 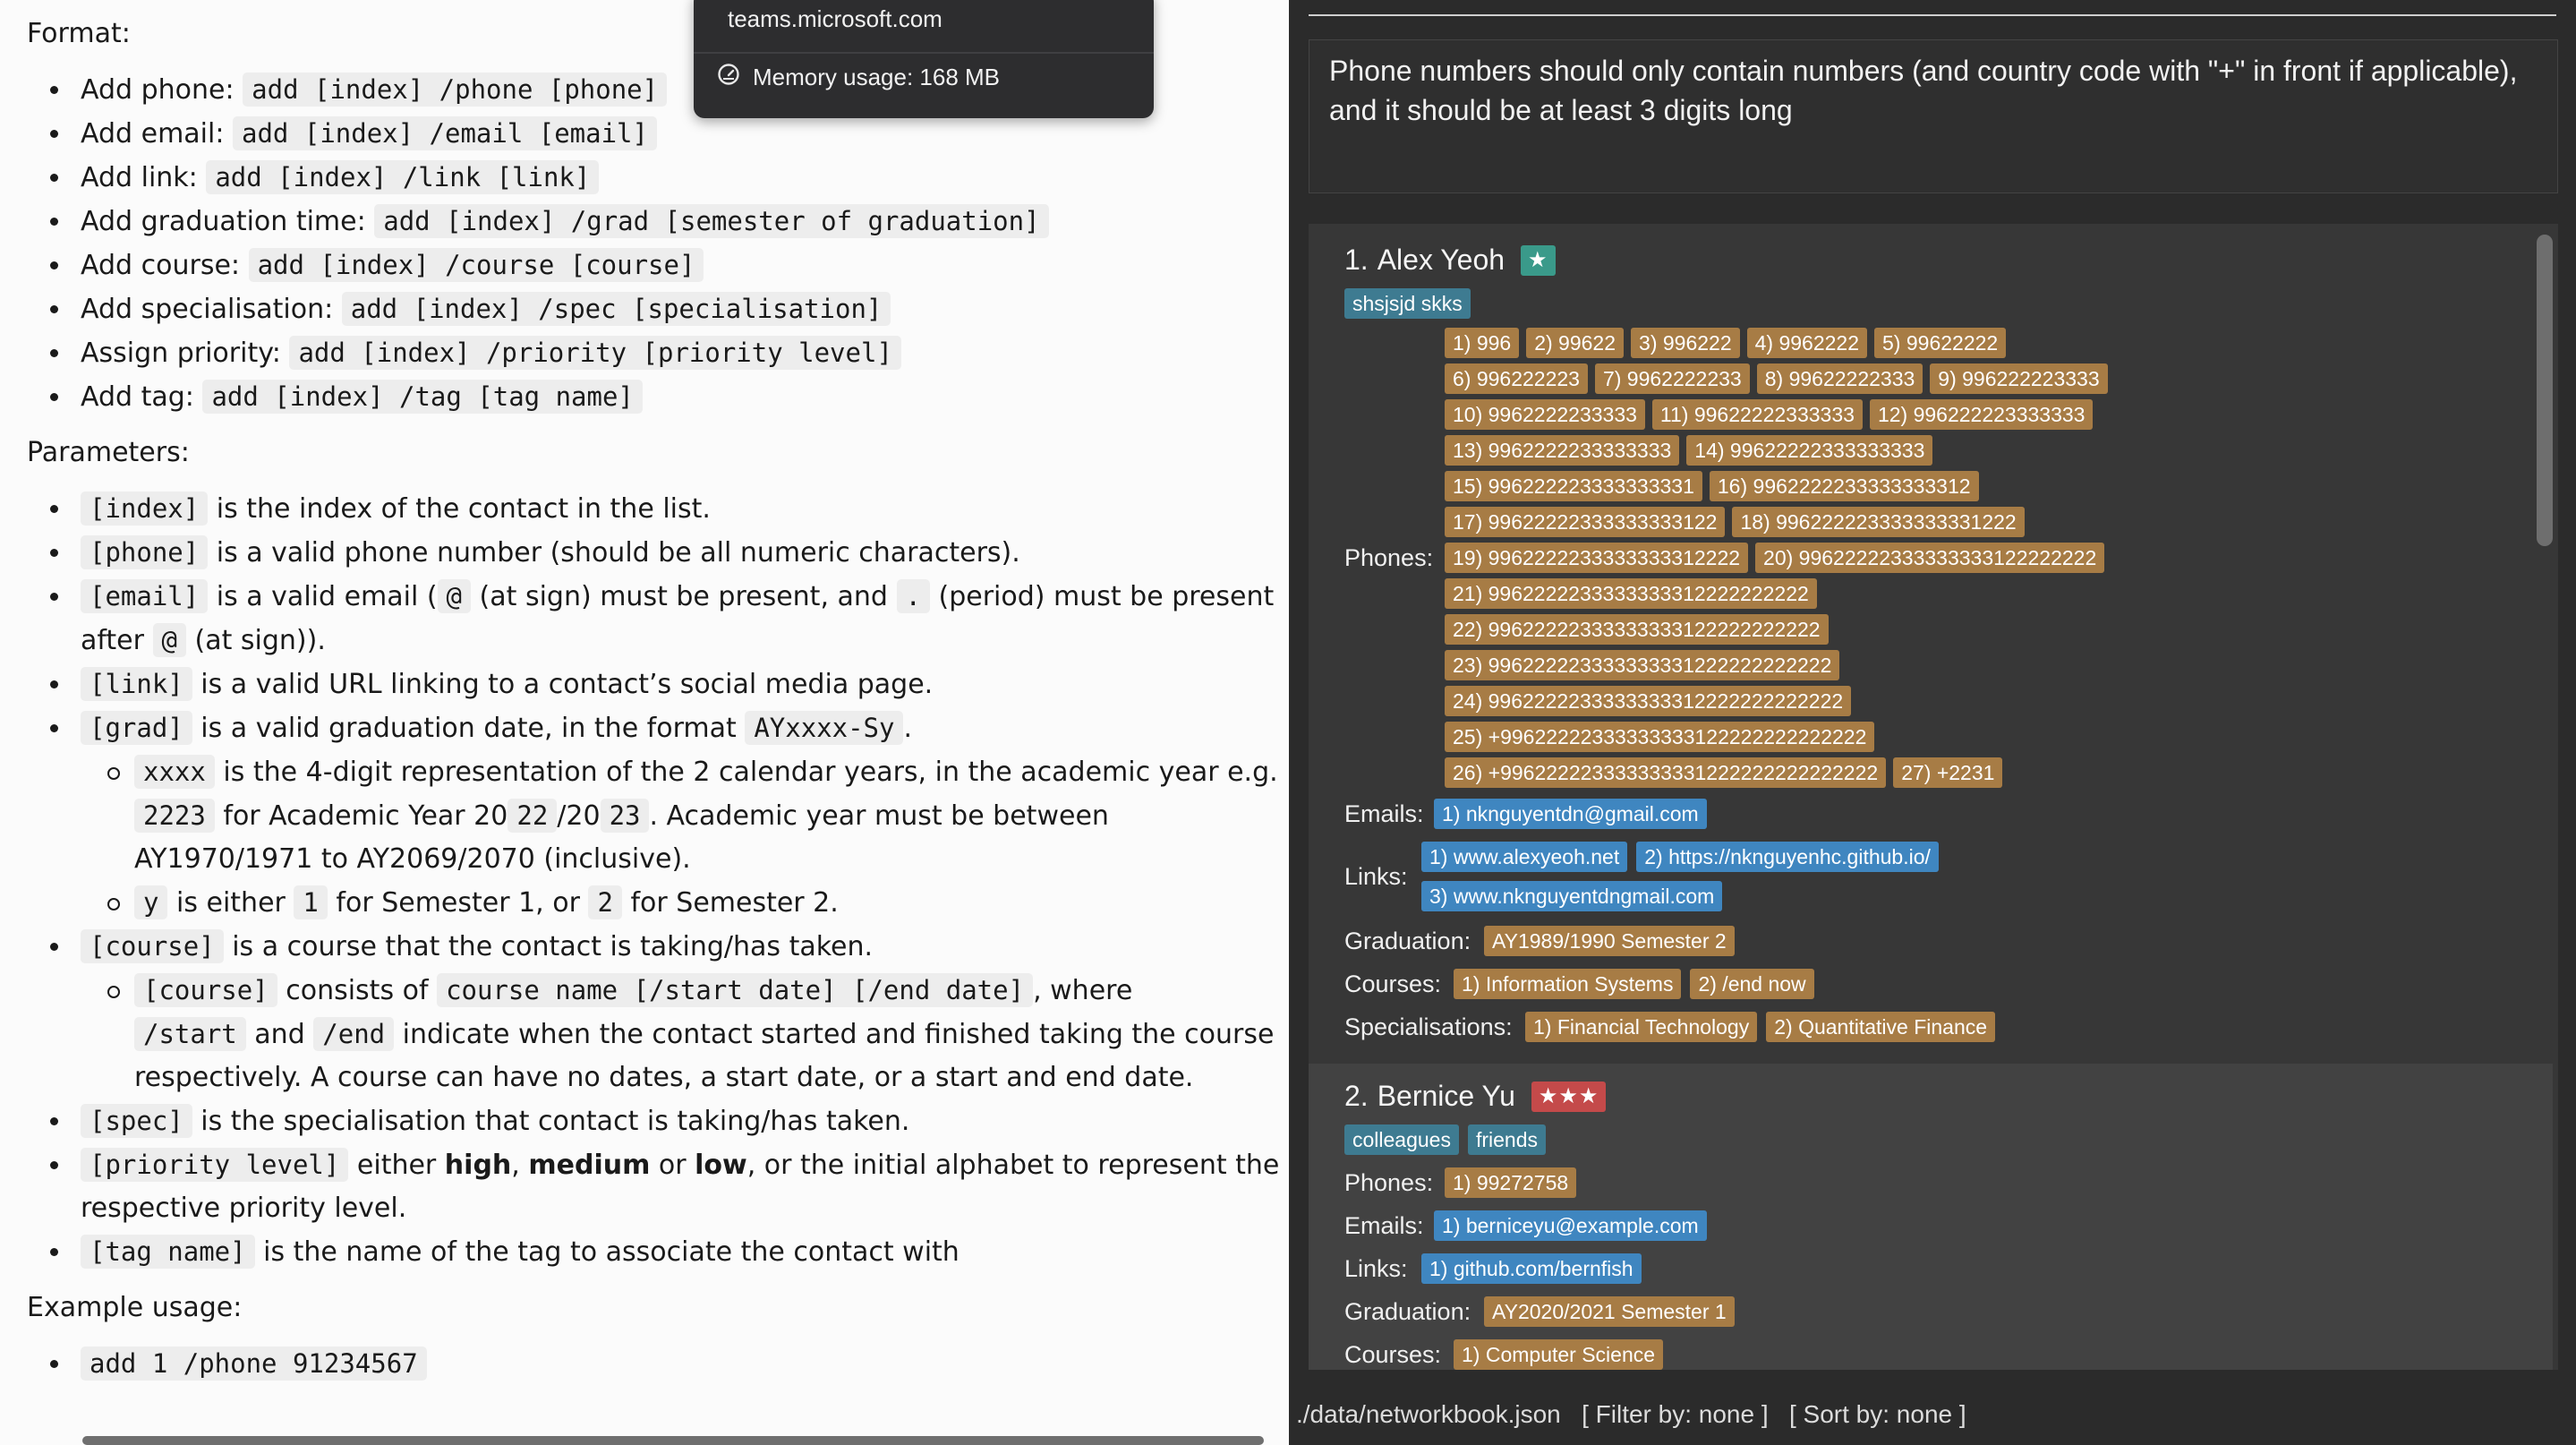 I want to click on tag-chip: colleagues, so click(x=1401, y=1139).